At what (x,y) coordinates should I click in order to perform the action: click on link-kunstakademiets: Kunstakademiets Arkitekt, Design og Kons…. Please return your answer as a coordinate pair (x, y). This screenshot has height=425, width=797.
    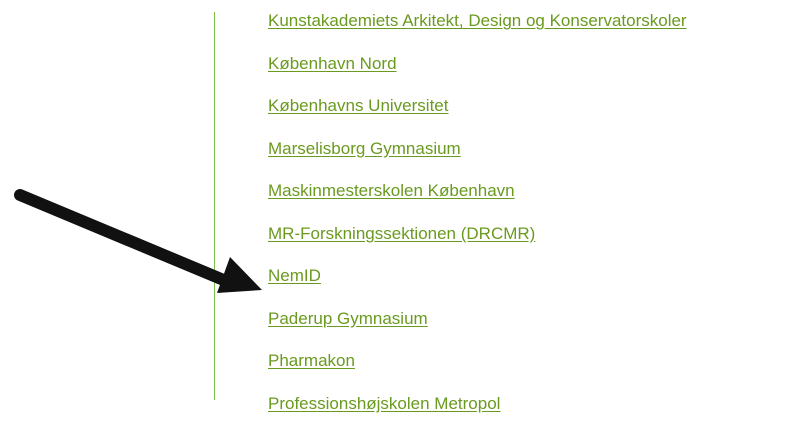
    Looking at the image, I should click on (477, 21).